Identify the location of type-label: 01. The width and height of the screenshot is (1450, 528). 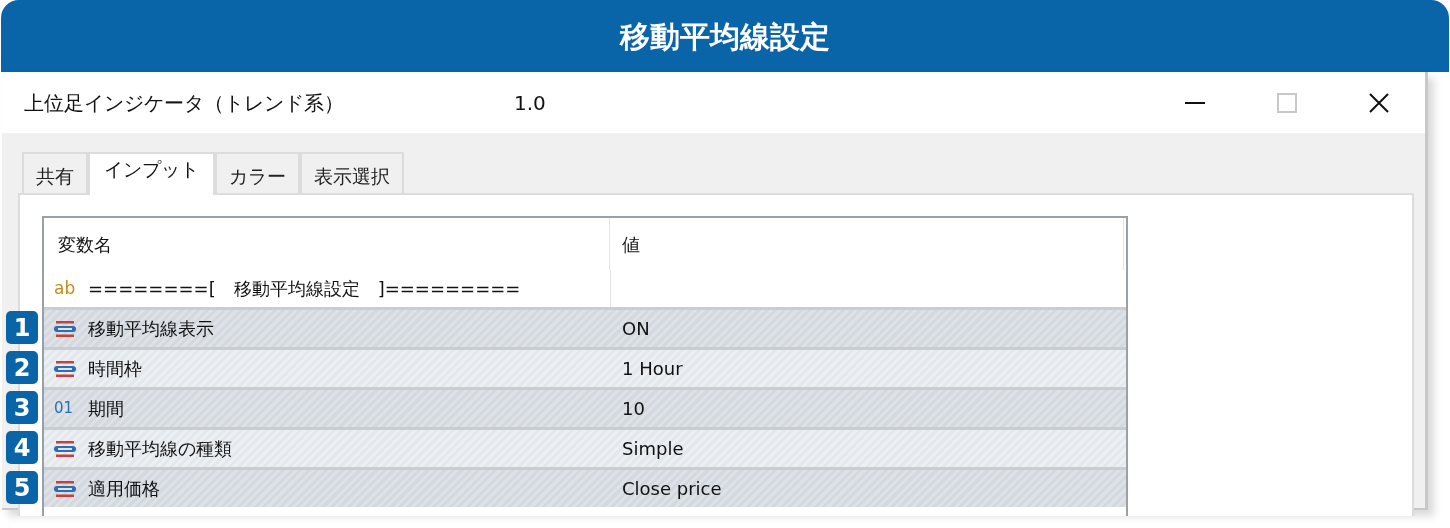
(64, 409).